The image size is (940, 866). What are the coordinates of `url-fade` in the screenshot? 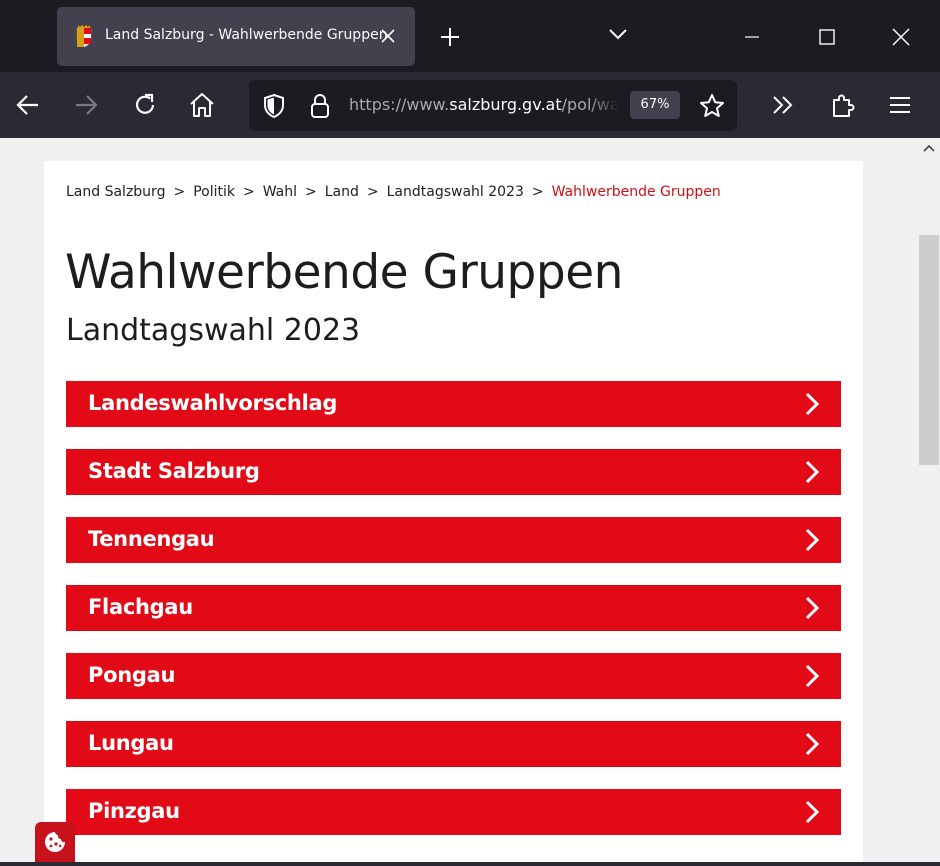 It's located at (604, 105).